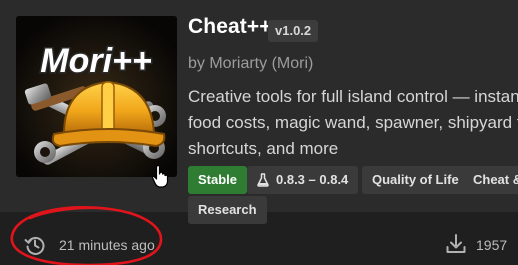 The height and width of the screenshot is (265, 518). What do you see at coordinates (263, 180) in the screenshot?
I see `flask-icon` at bounding box center [263, 180].